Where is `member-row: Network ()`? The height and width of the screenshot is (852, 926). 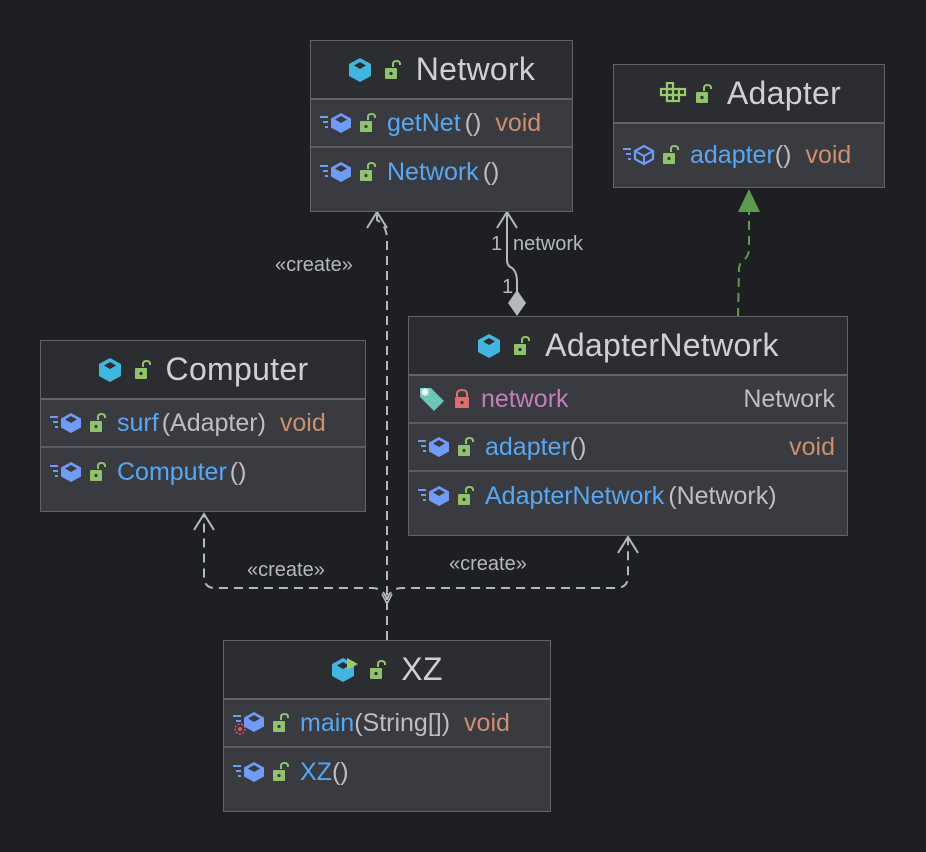 member-row: Network () is located at coordinates (441, 172).